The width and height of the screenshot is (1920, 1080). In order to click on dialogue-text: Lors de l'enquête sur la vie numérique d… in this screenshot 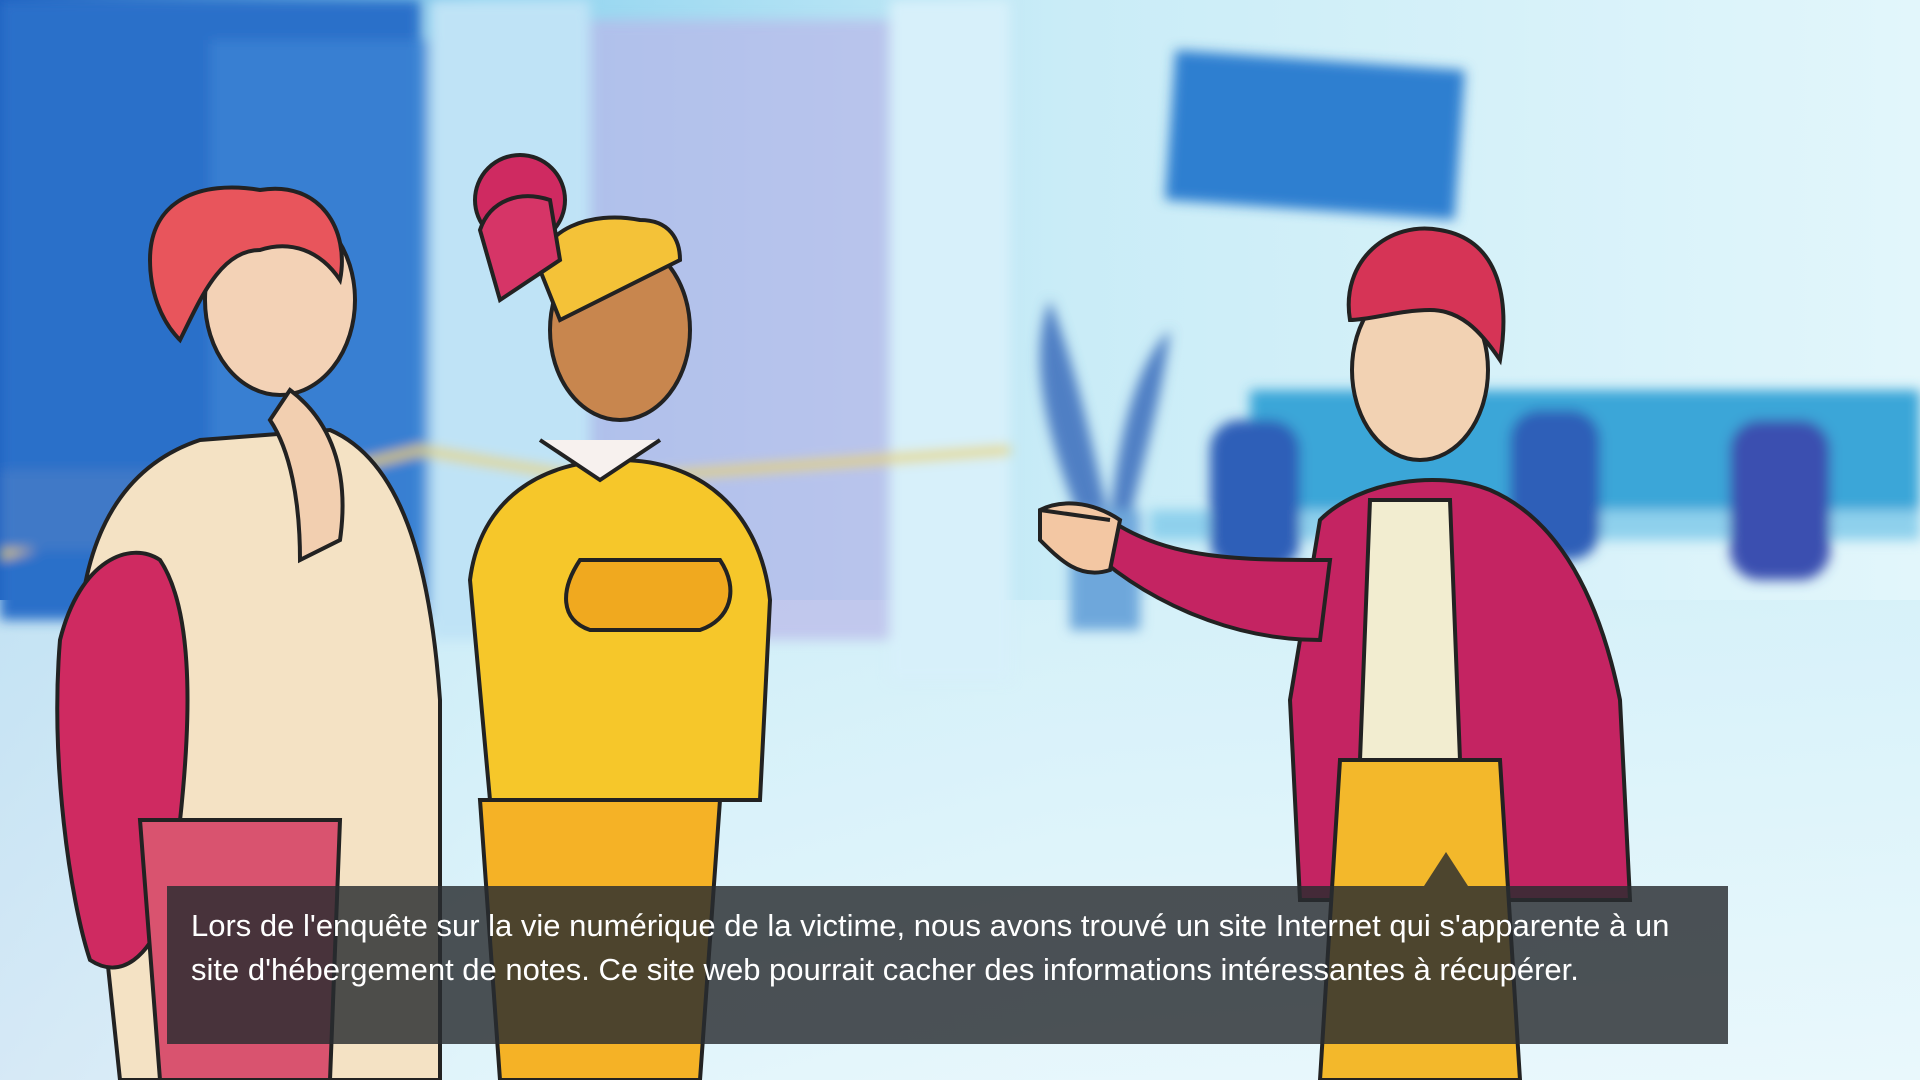, I will do `click(930, 947)`.